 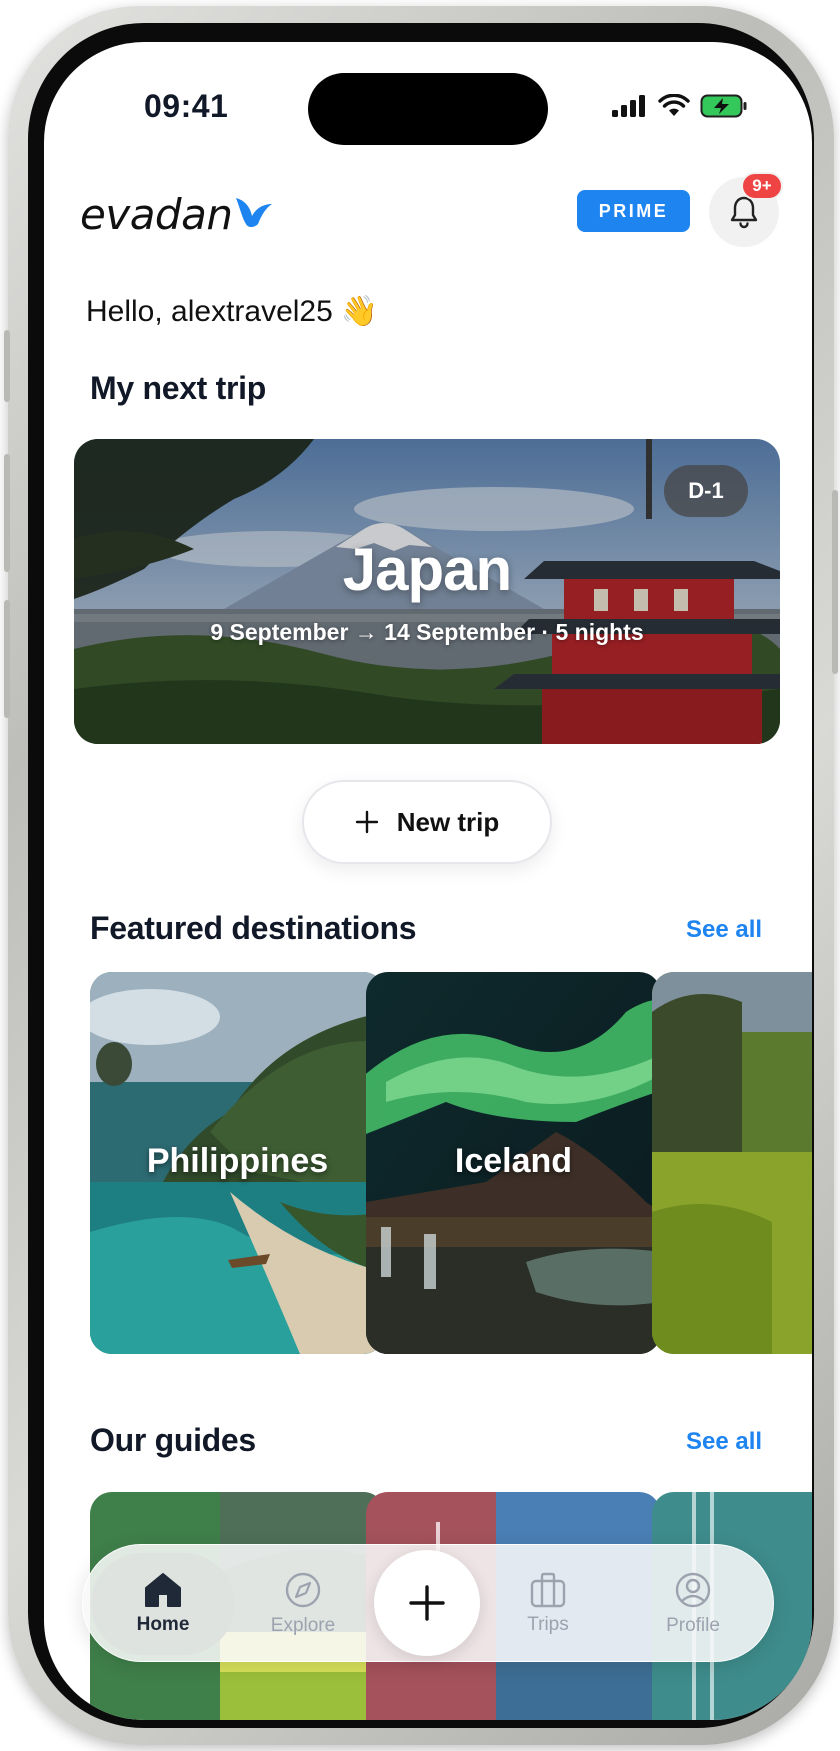 I want to click on bird-logo-icon, so click(x=254, y=212).